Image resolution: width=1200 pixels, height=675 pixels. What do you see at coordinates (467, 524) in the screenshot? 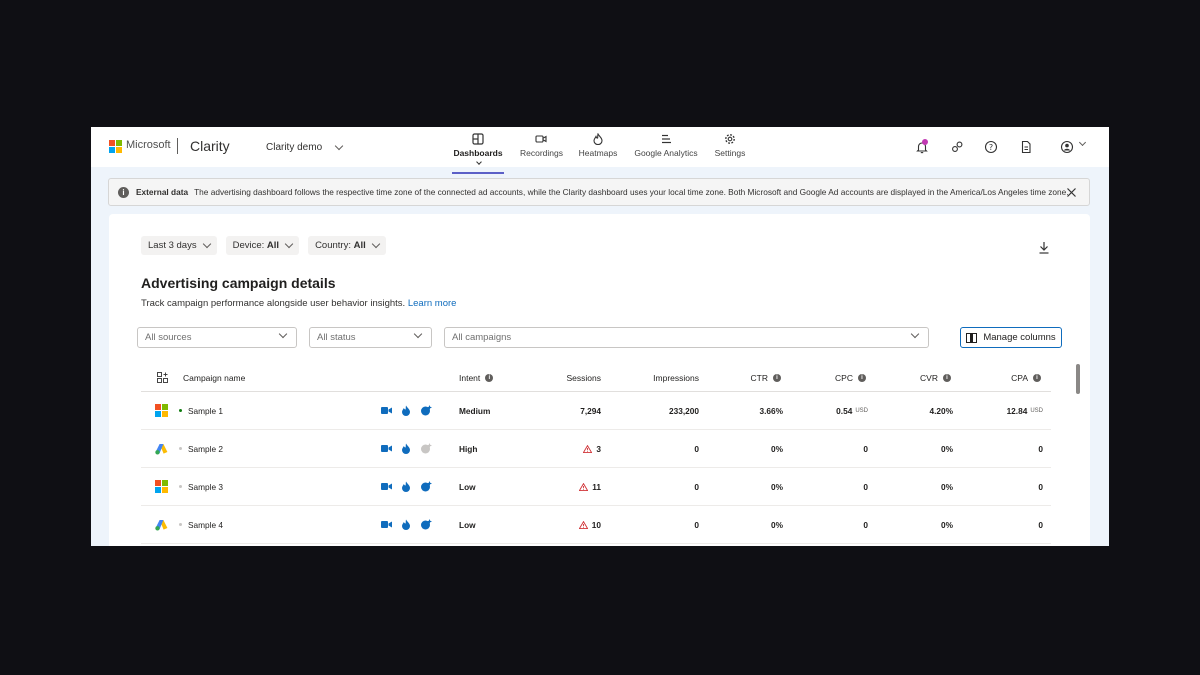
I see `intent-value: Low` at bounding box center [467, 524].